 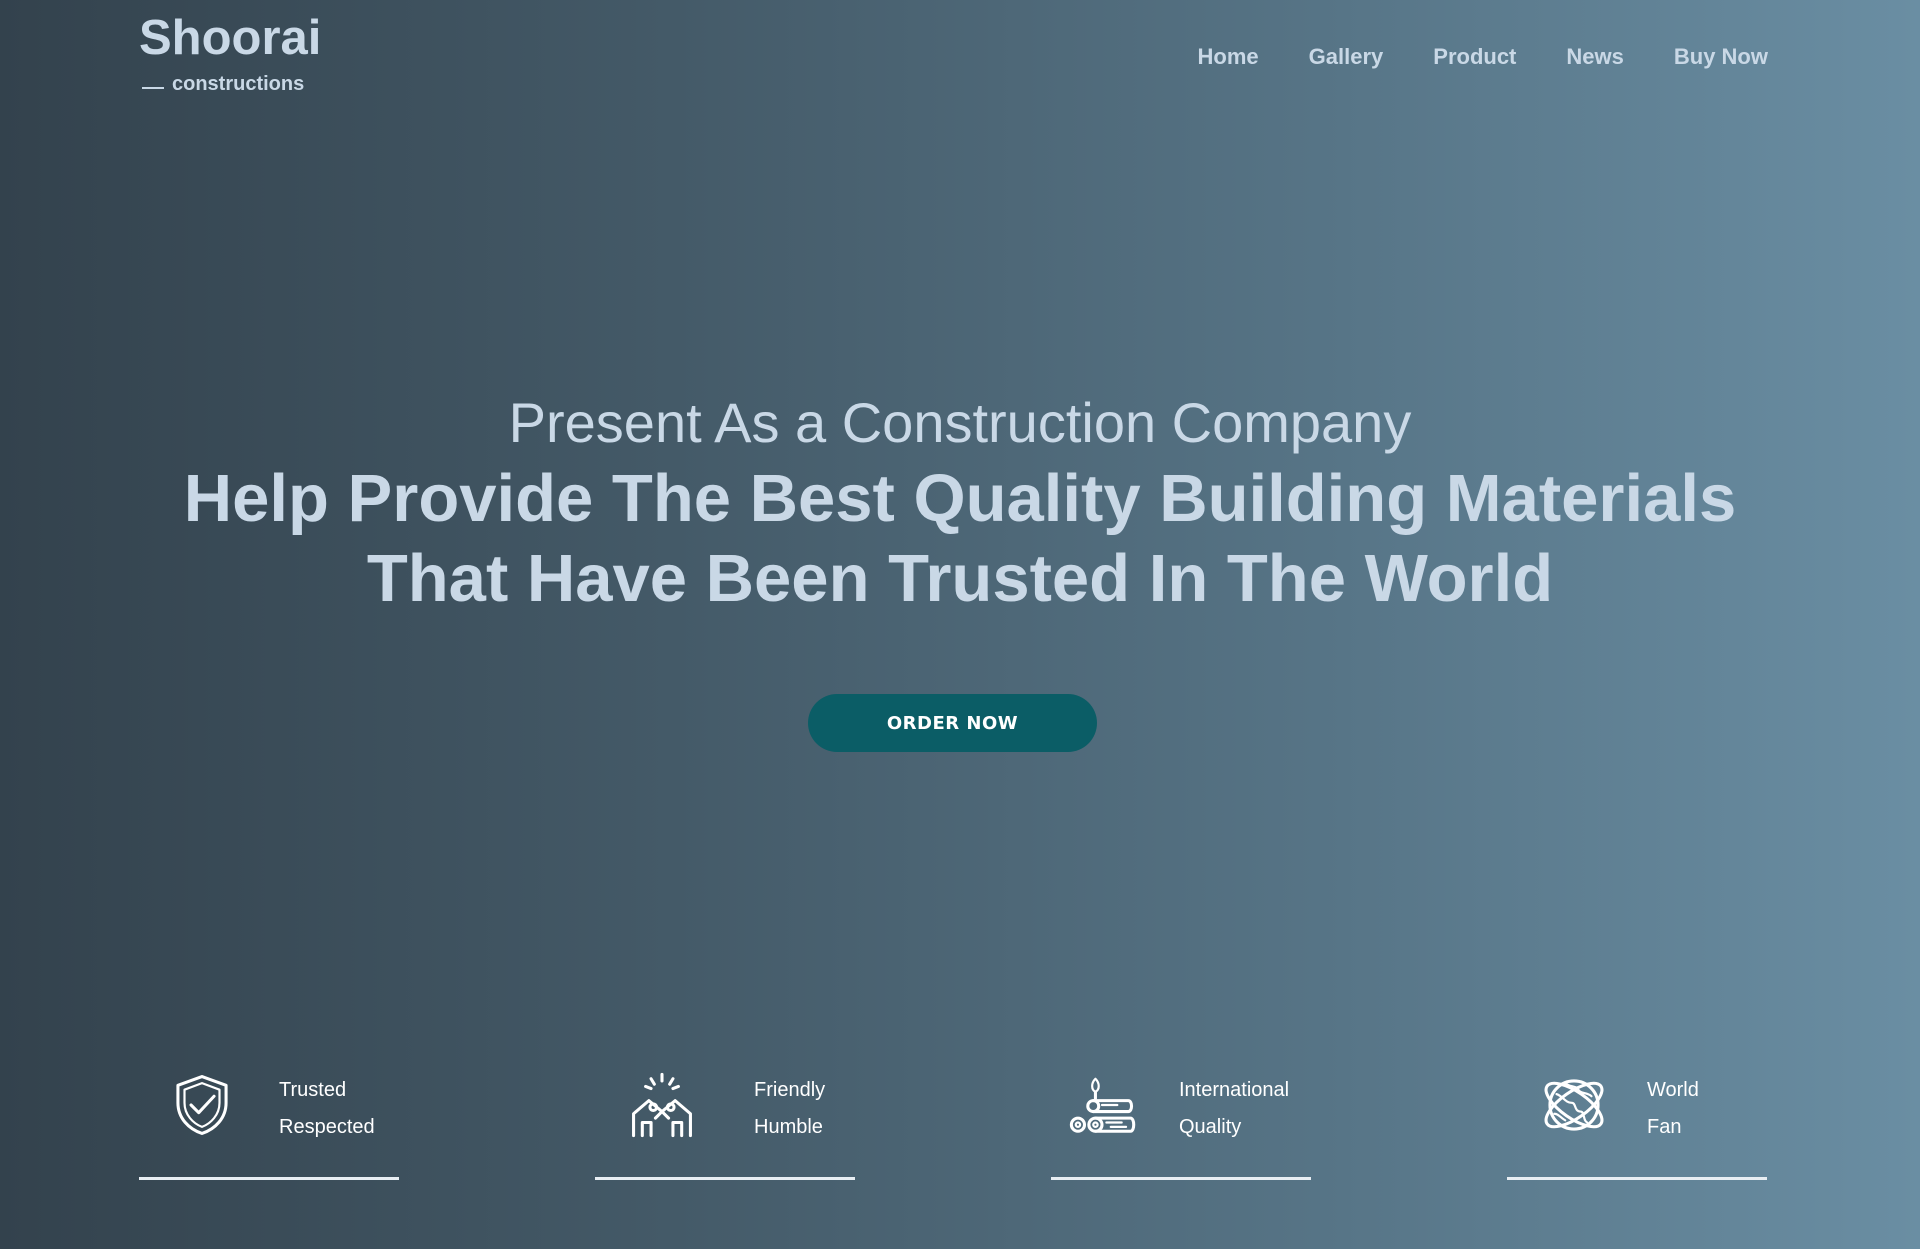 I want to click on feature-text: Trusted Respected, so click(x=327, y=1109).